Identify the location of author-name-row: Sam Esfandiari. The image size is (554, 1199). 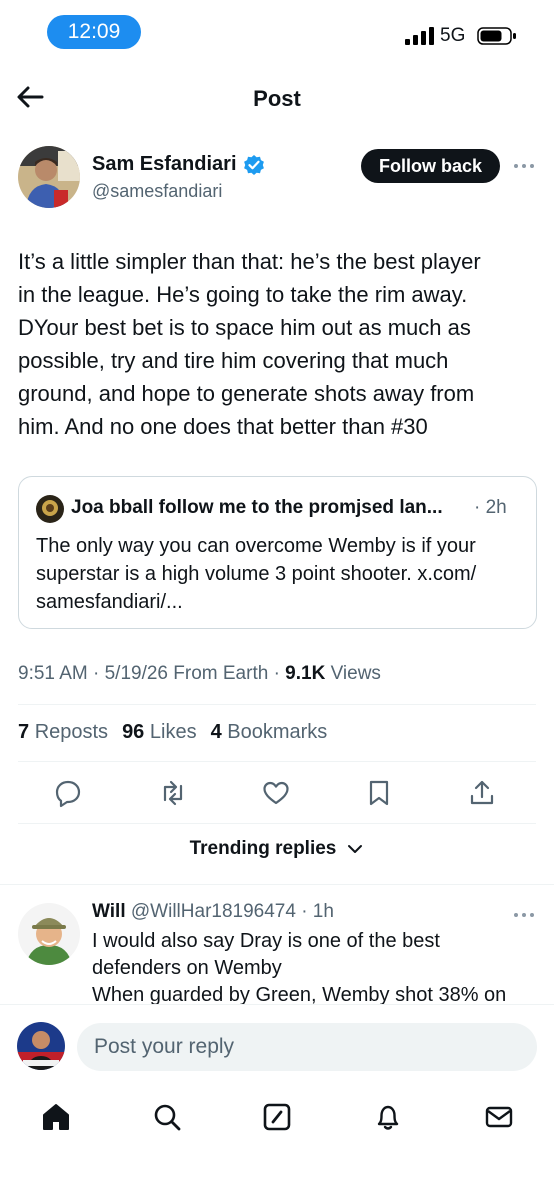
(178, 164).